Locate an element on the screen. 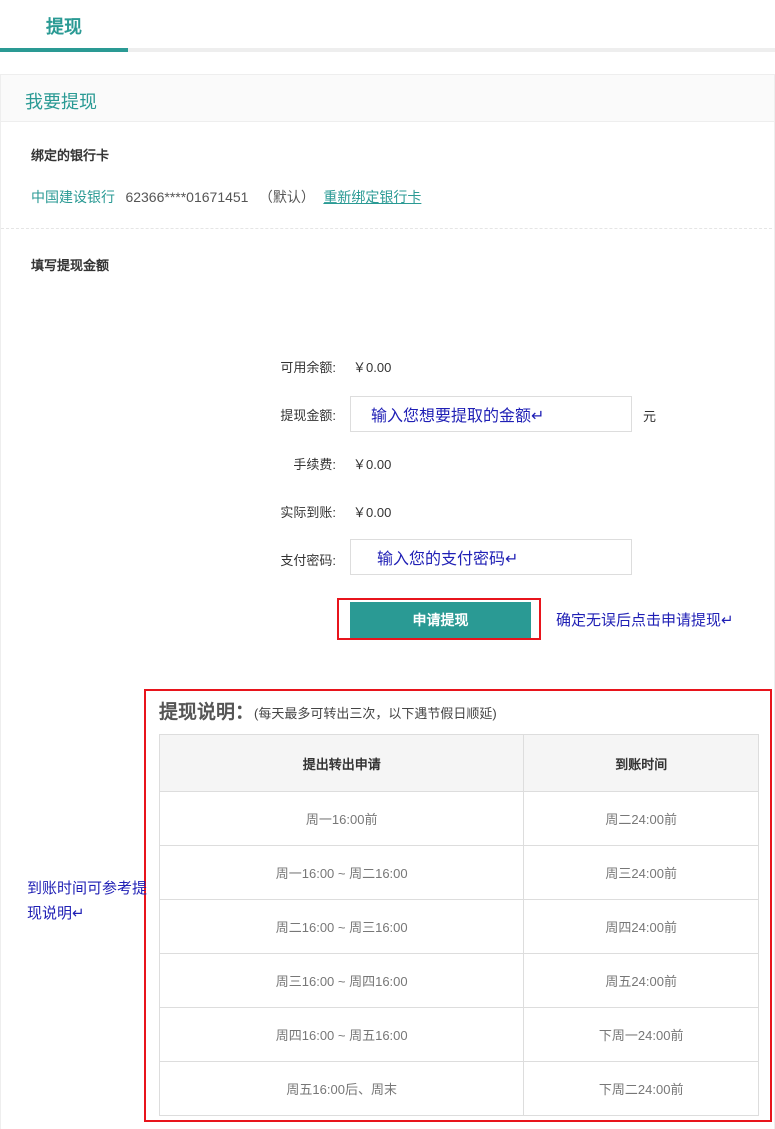 The width and height of the screenshot is (775, 1129). apply-withdraw-button: 申请提现 is located at coordinates (440, 620).